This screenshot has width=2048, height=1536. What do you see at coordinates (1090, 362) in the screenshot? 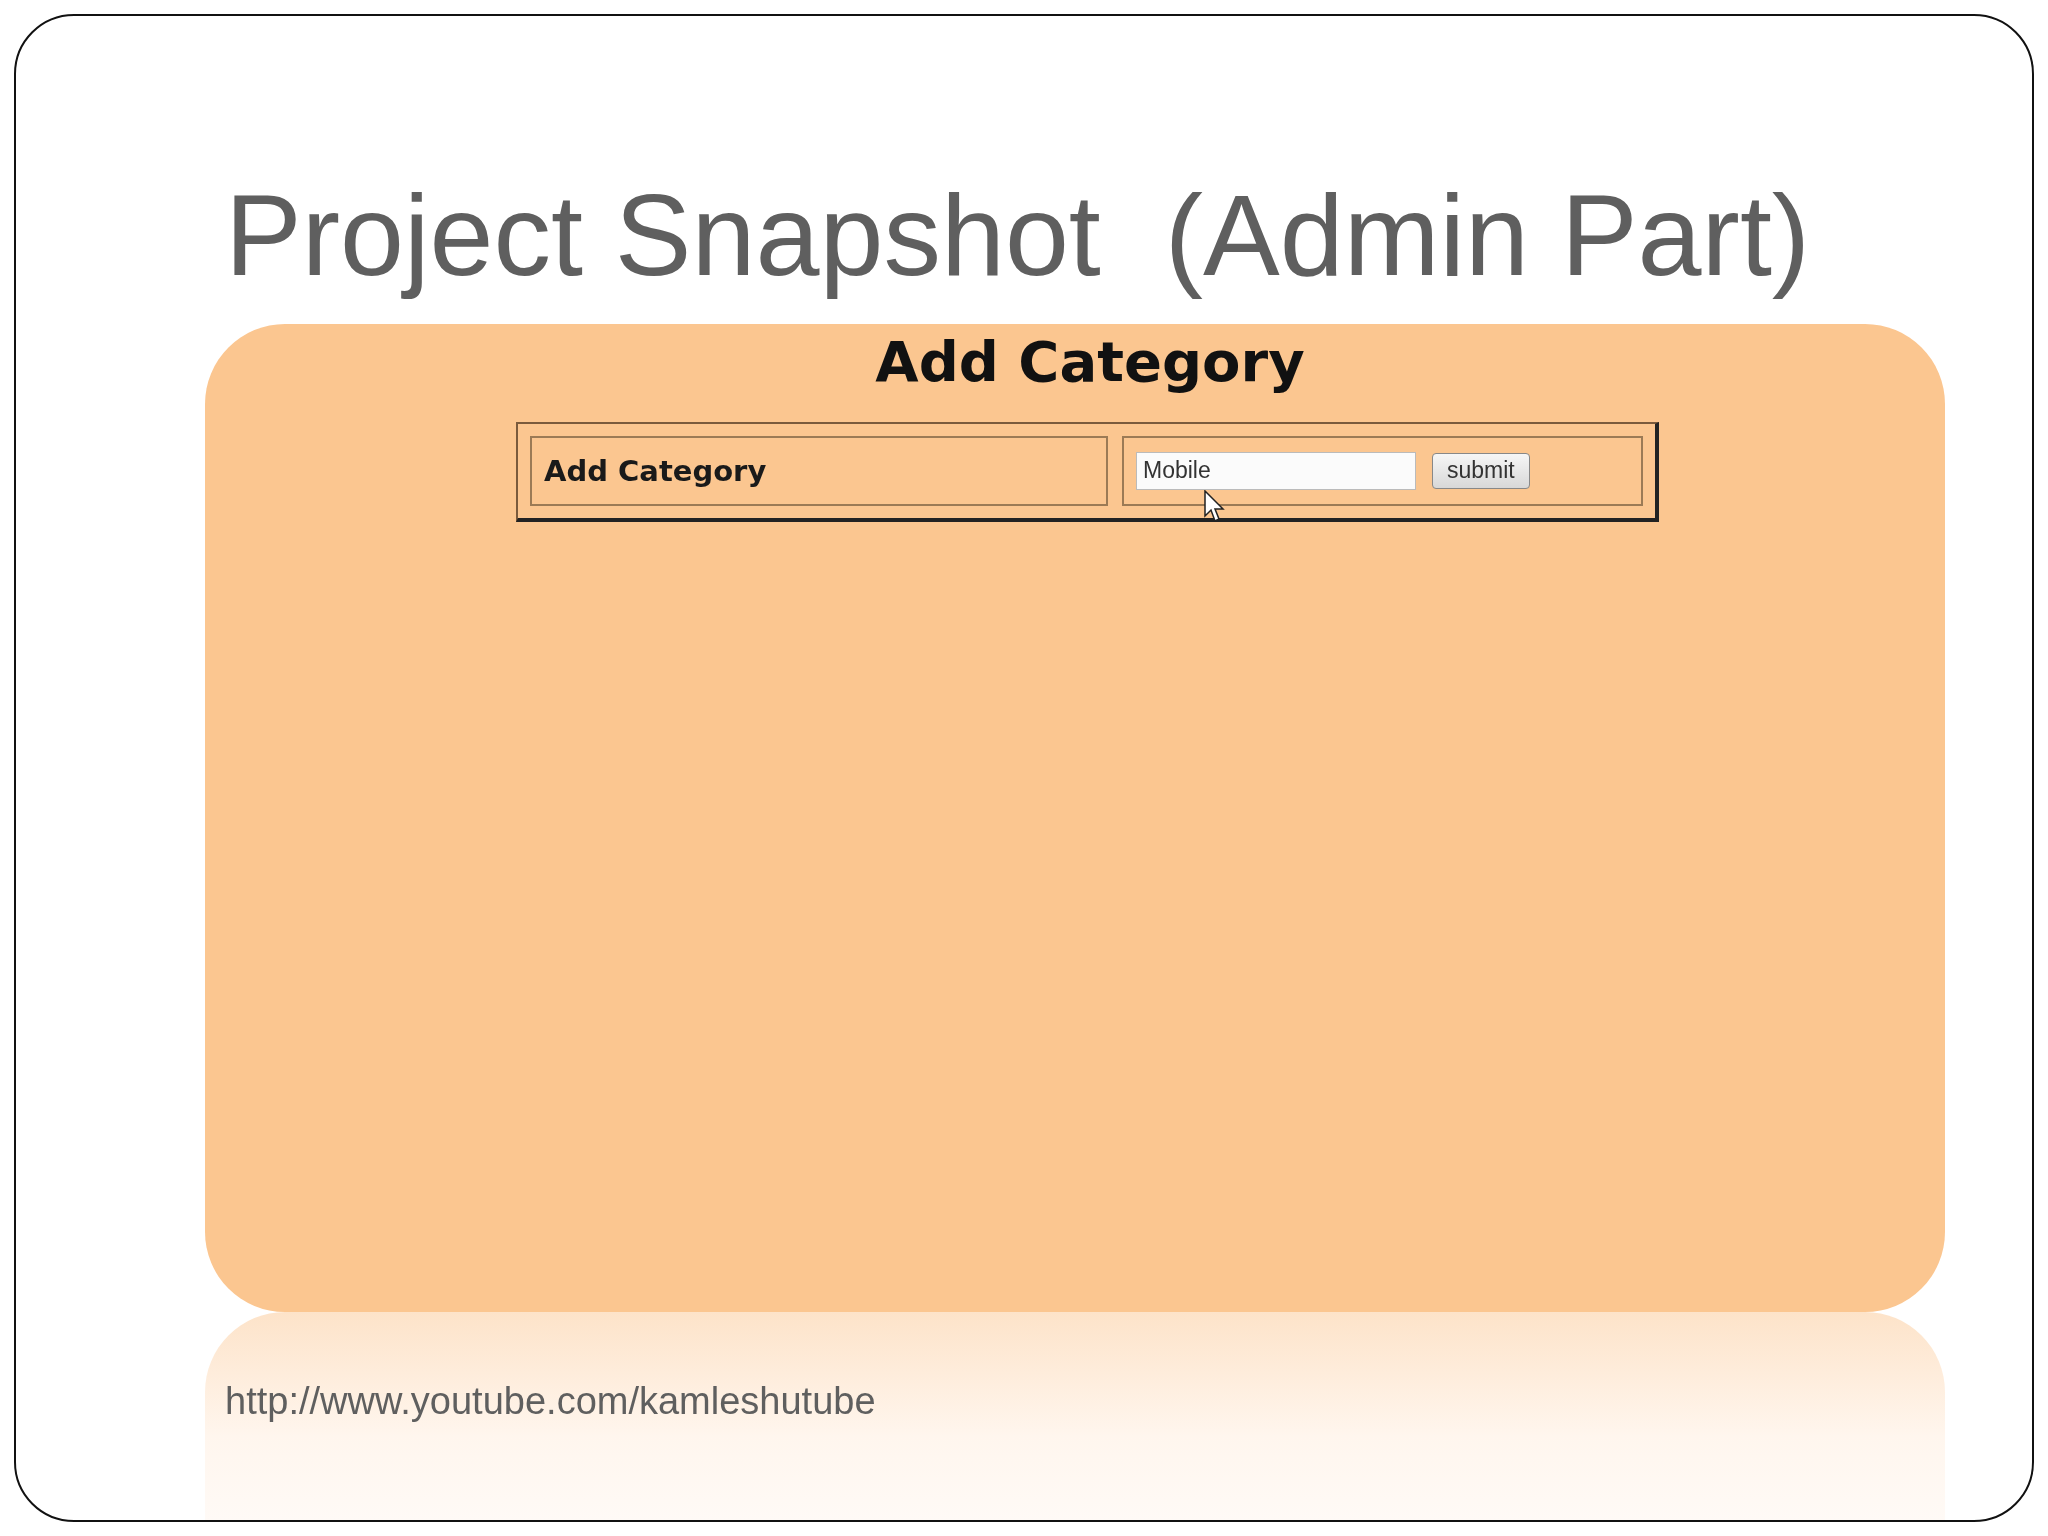
I see `page-heading: Add Category` at bounding box center [1090, 362].